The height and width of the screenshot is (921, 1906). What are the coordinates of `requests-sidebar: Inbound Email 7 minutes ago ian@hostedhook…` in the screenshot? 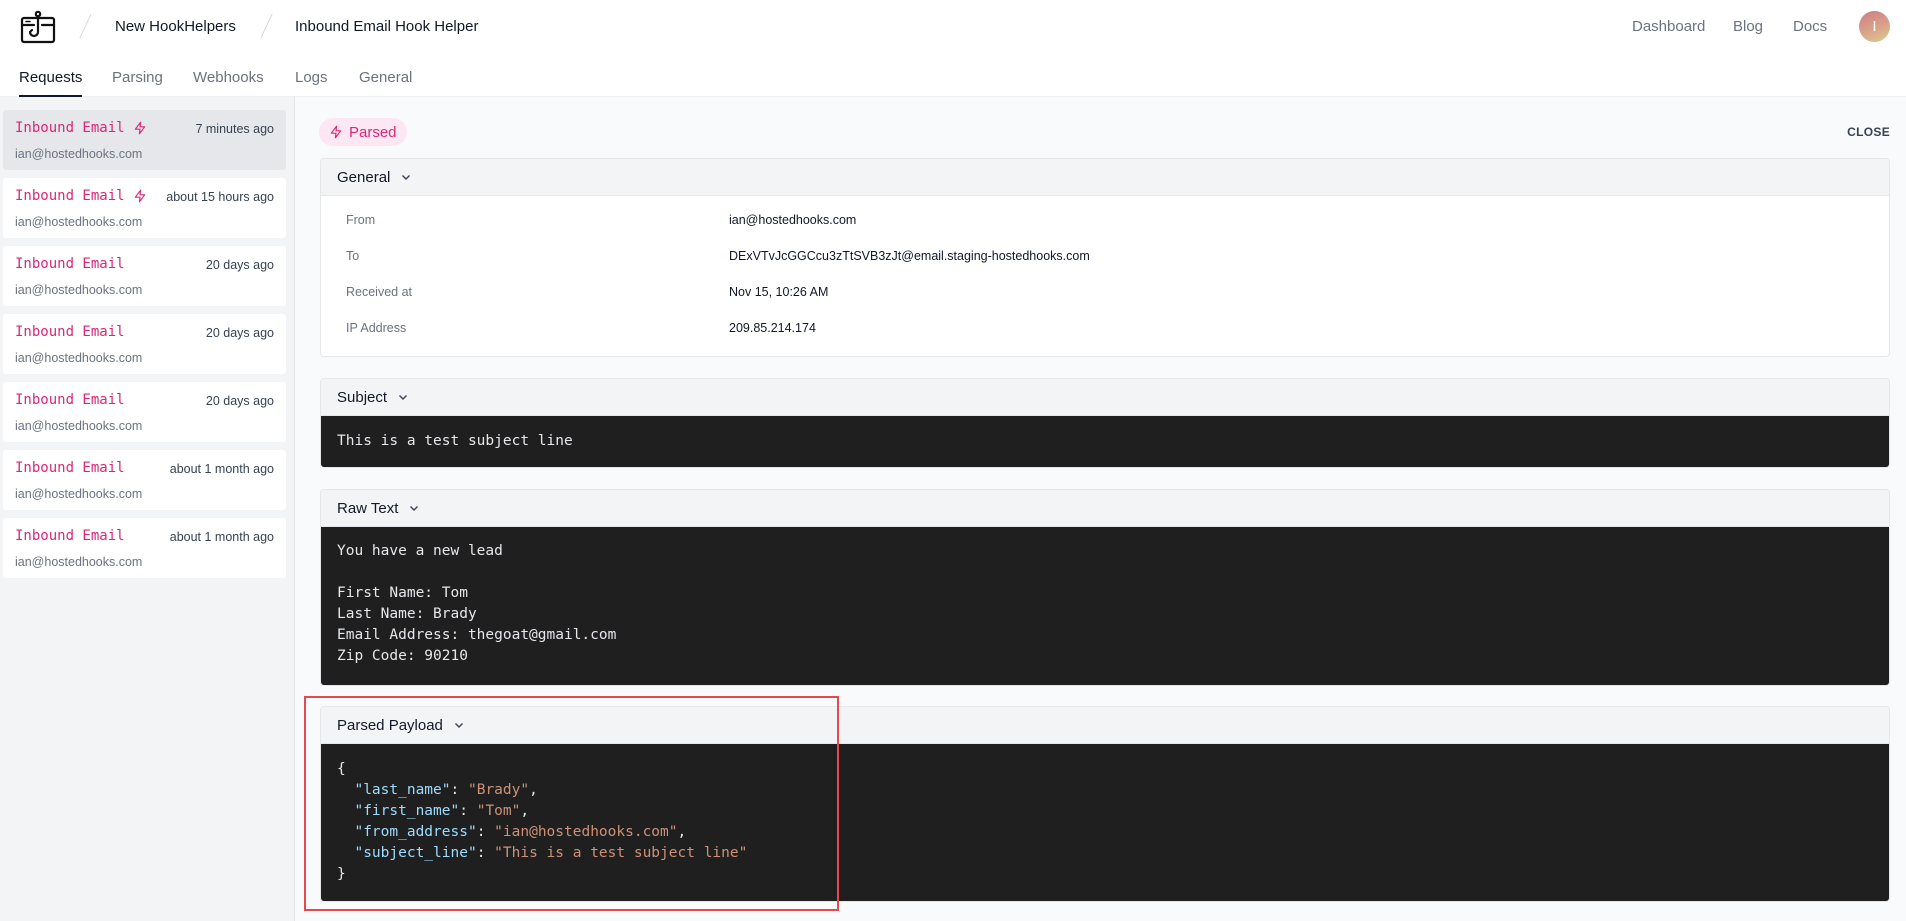 It's located at (147, 509).